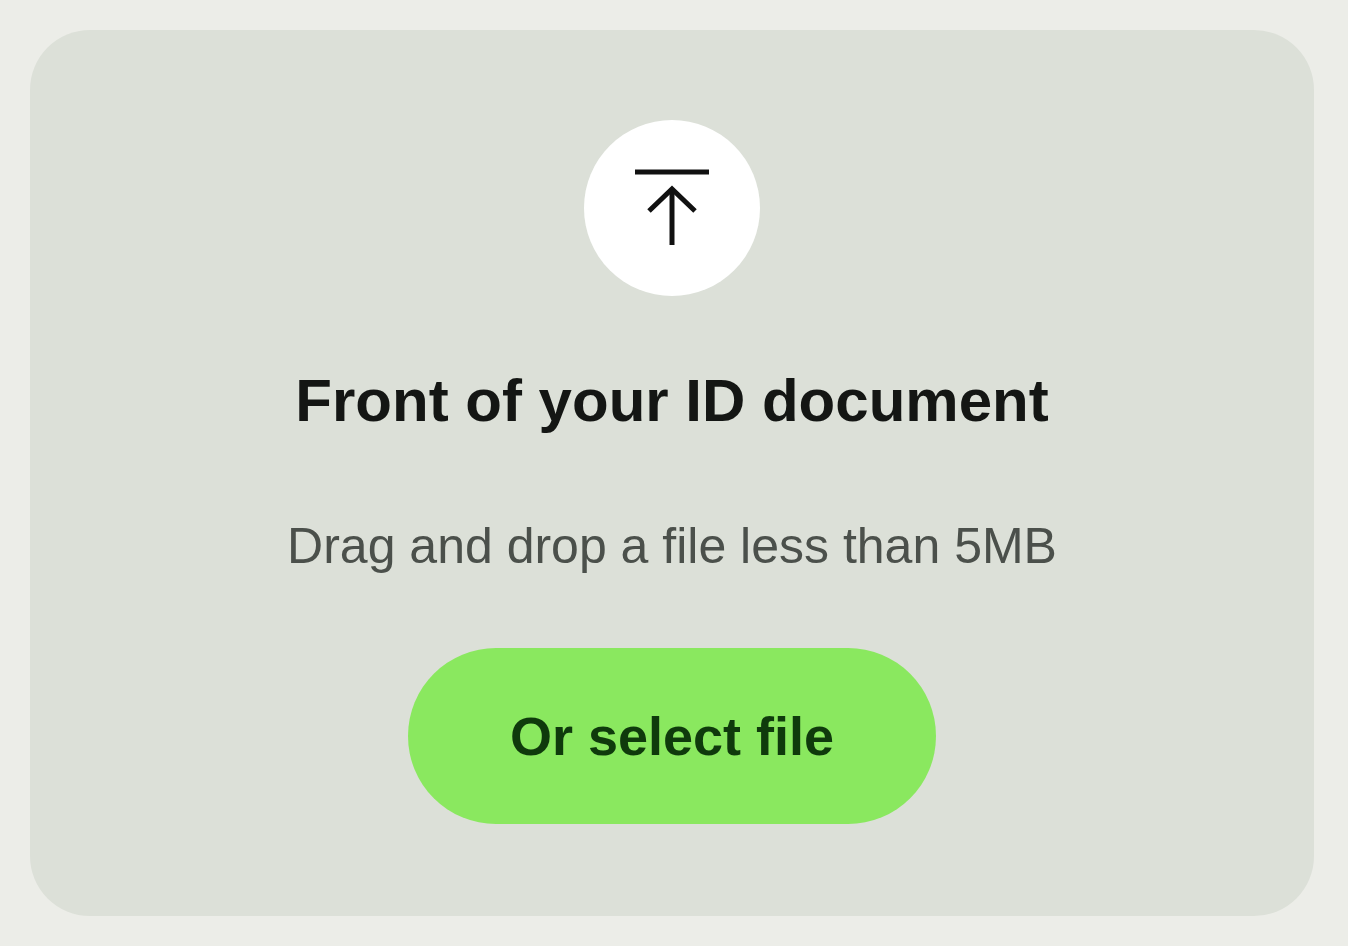 The height and width of the screenshot is (946, 1348). What do you see at coordinates (672, 736) in the screenshot?
I see `select-file-button: Or select file` at bounding box center [672, 736].